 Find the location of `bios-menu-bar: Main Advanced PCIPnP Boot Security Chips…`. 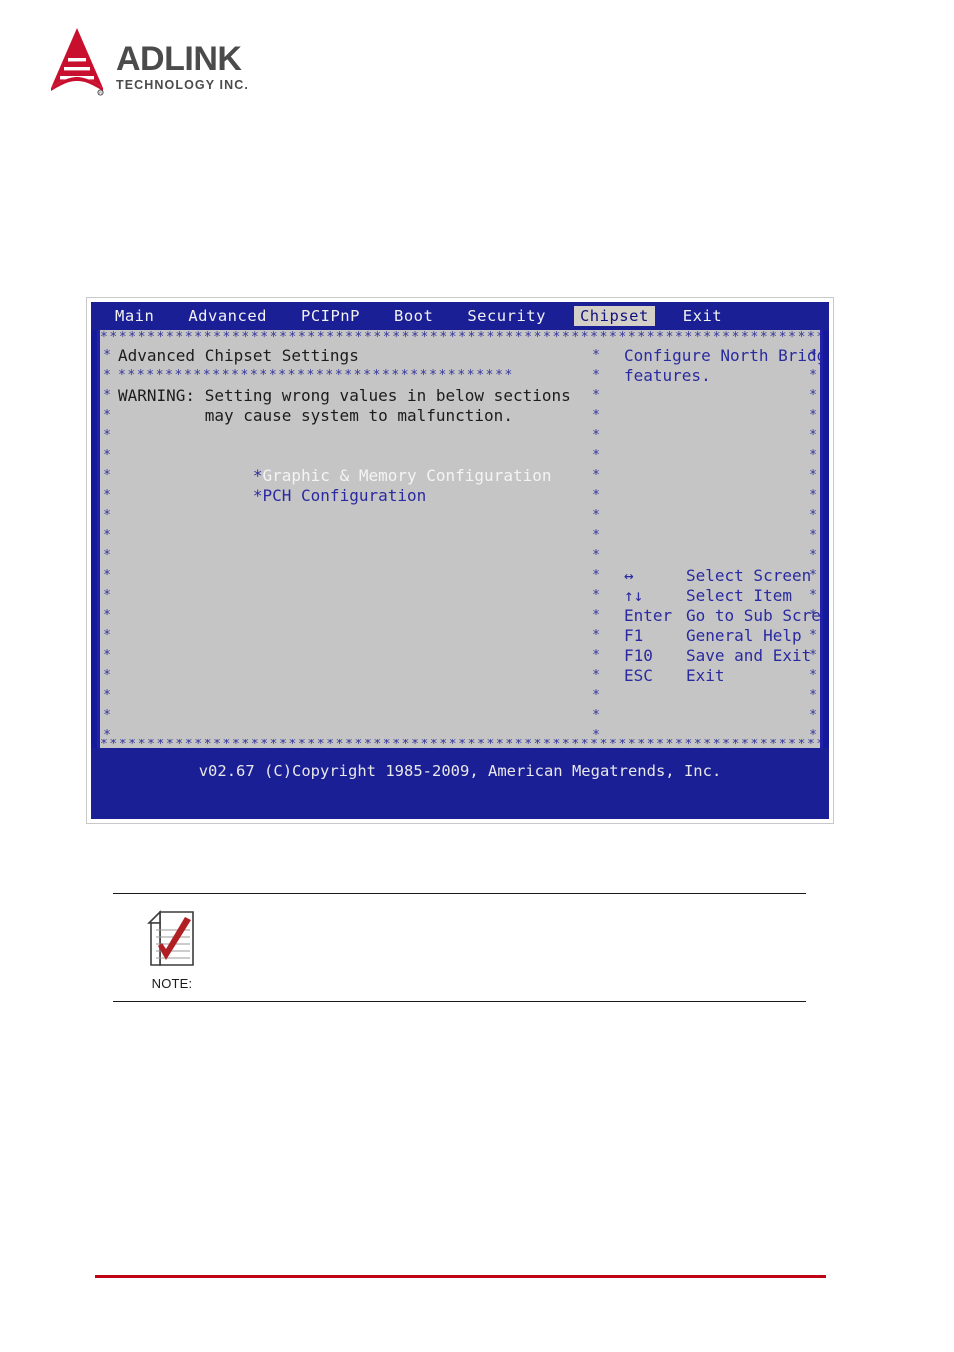

bios-menu-bar: Main Advanced PCIPnP Boot Security Chips… is located at coordinates (460, 316).